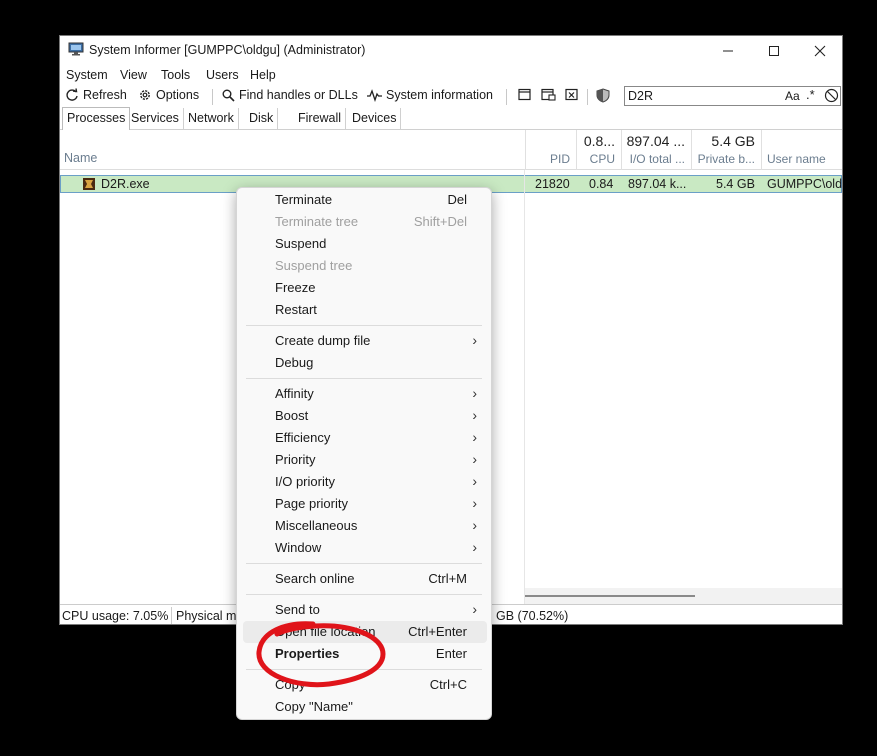  I want to click on horizontal-scrollbar, so click(683, 596).